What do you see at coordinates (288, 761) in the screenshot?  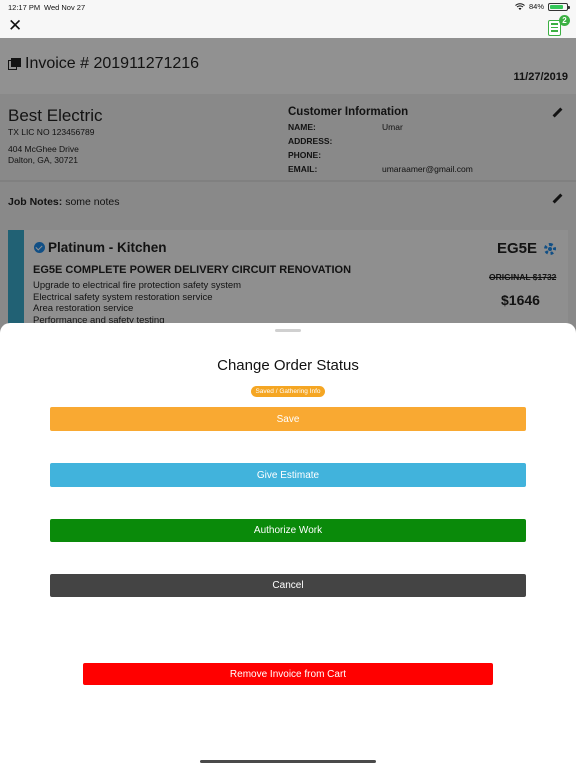 I see `home-indicator` at bounding box center [288, 761].